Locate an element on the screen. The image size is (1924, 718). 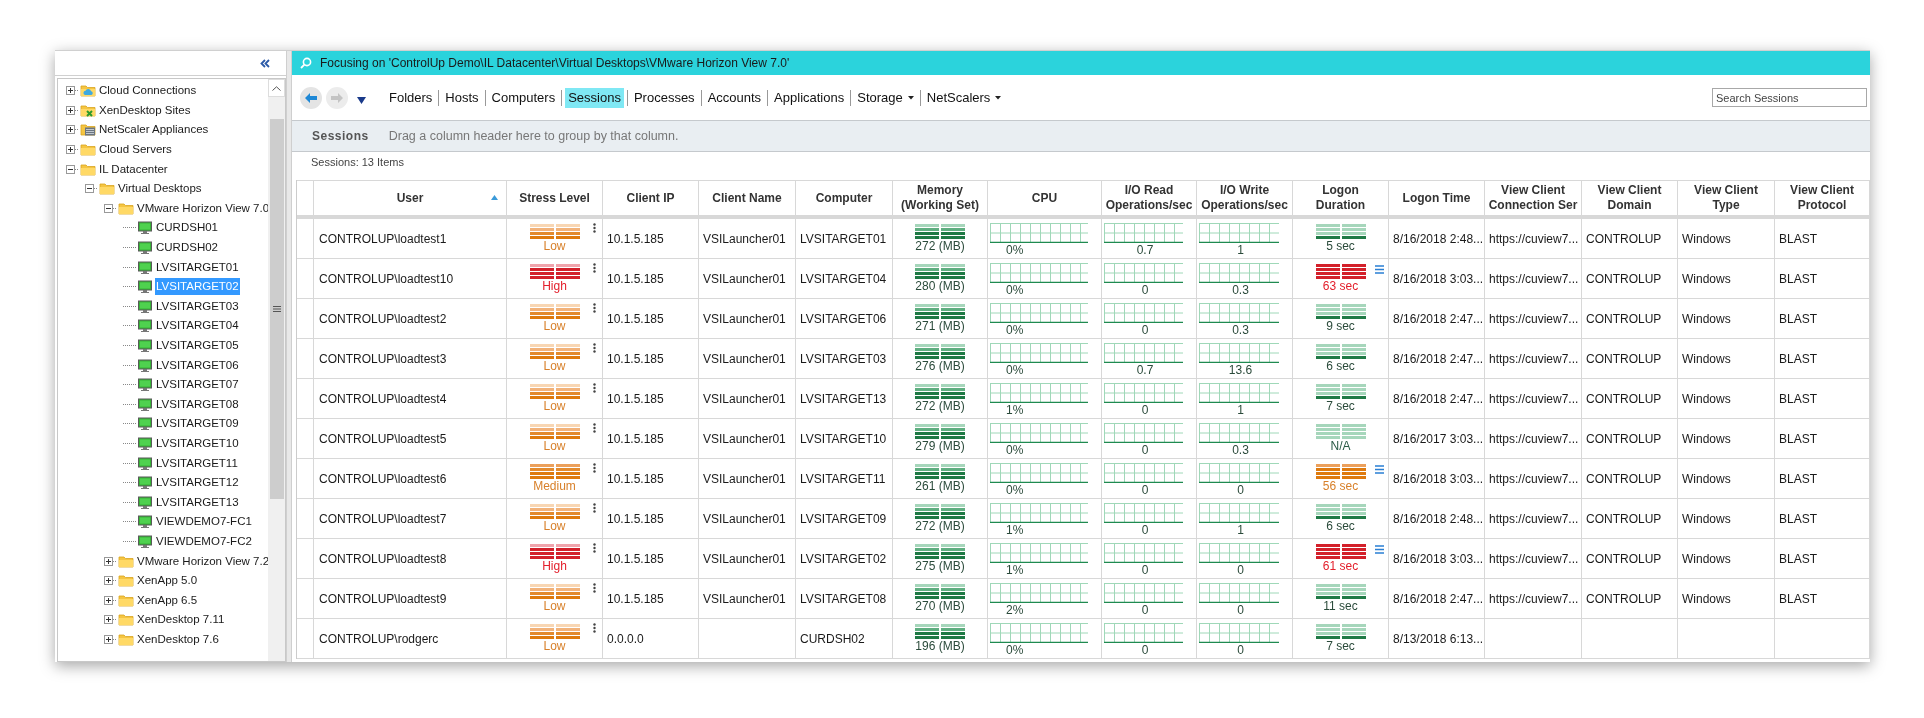
tree-item: XenDesktop 7.6 is located at coordinates (178, 639).